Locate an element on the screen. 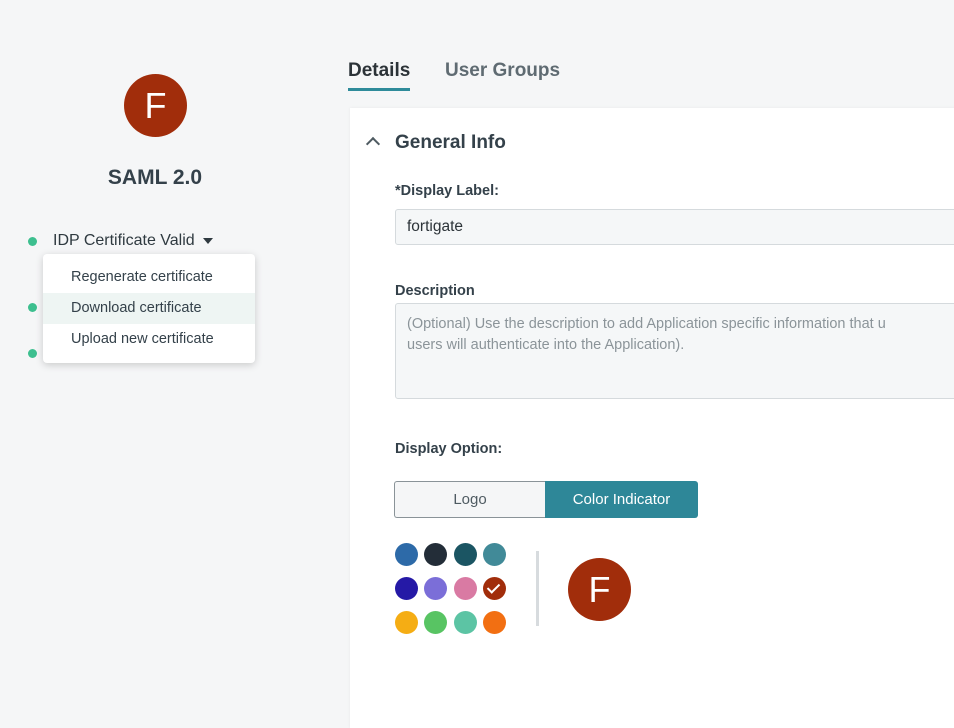  menu-item-download-certificate: Download certificate is located at coordinates (149, 308).